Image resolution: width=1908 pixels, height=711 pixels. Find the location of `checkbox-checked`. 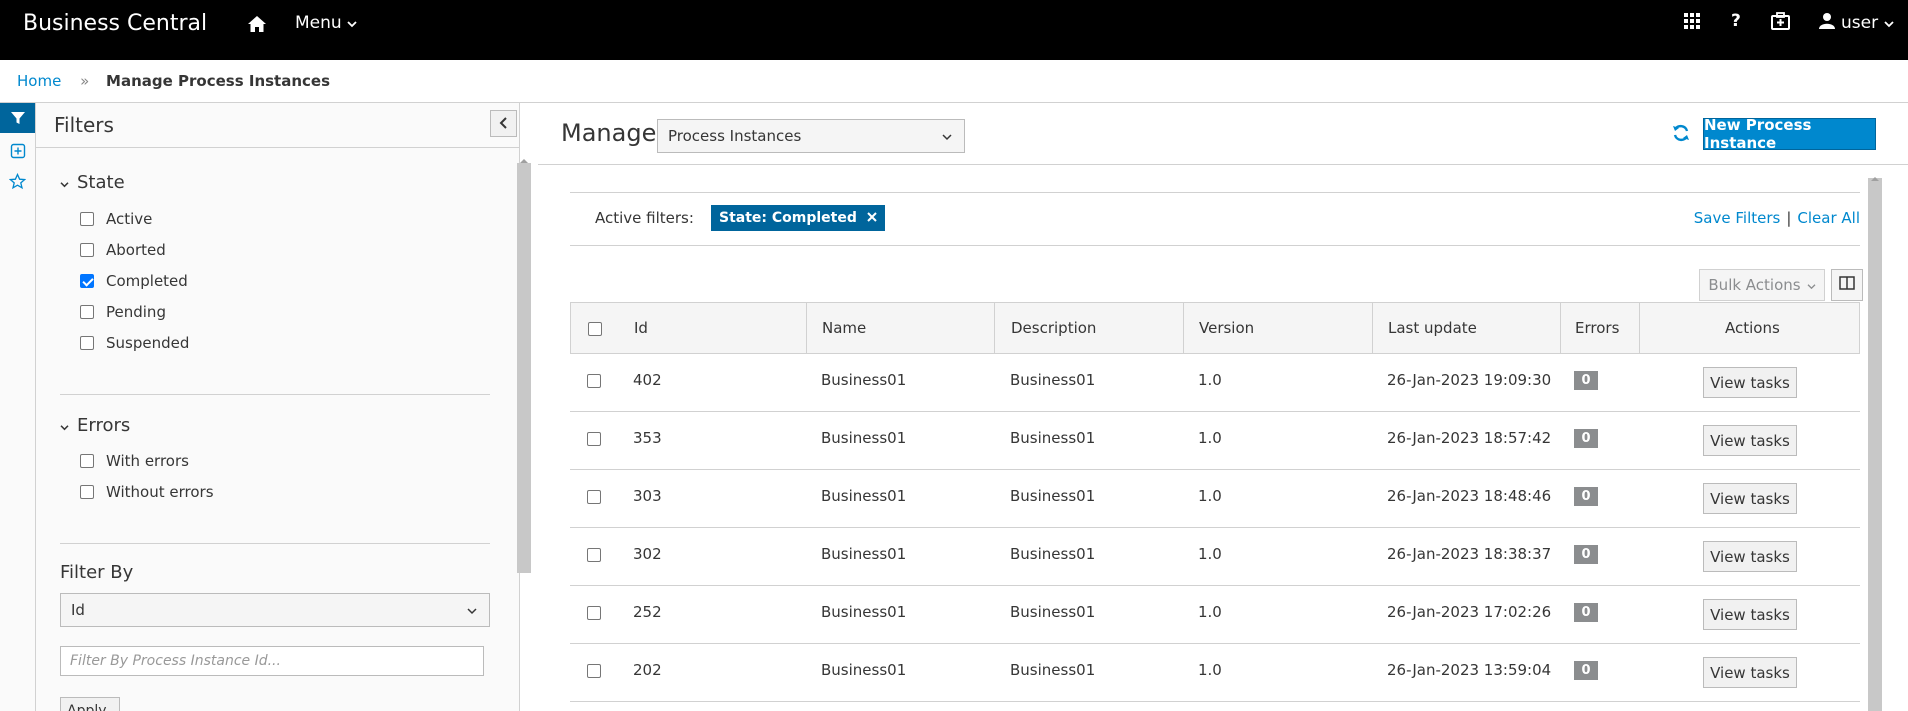

checkbox-checked is located at coordinates (87, 281).